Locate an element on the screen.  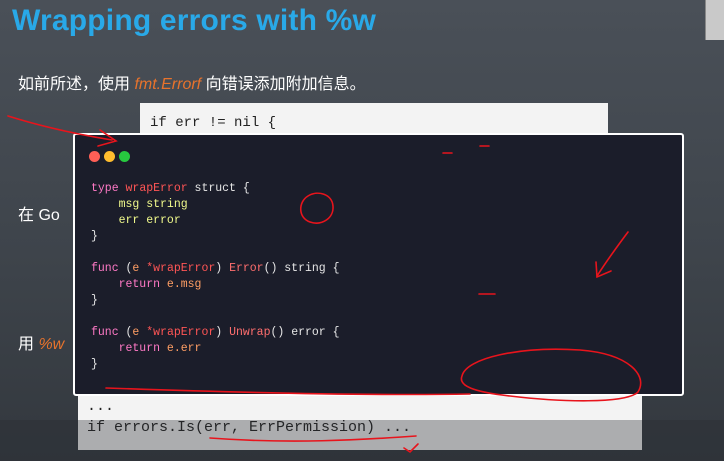
code-line: type wrapError struct { is located at coordinates (215, 189).